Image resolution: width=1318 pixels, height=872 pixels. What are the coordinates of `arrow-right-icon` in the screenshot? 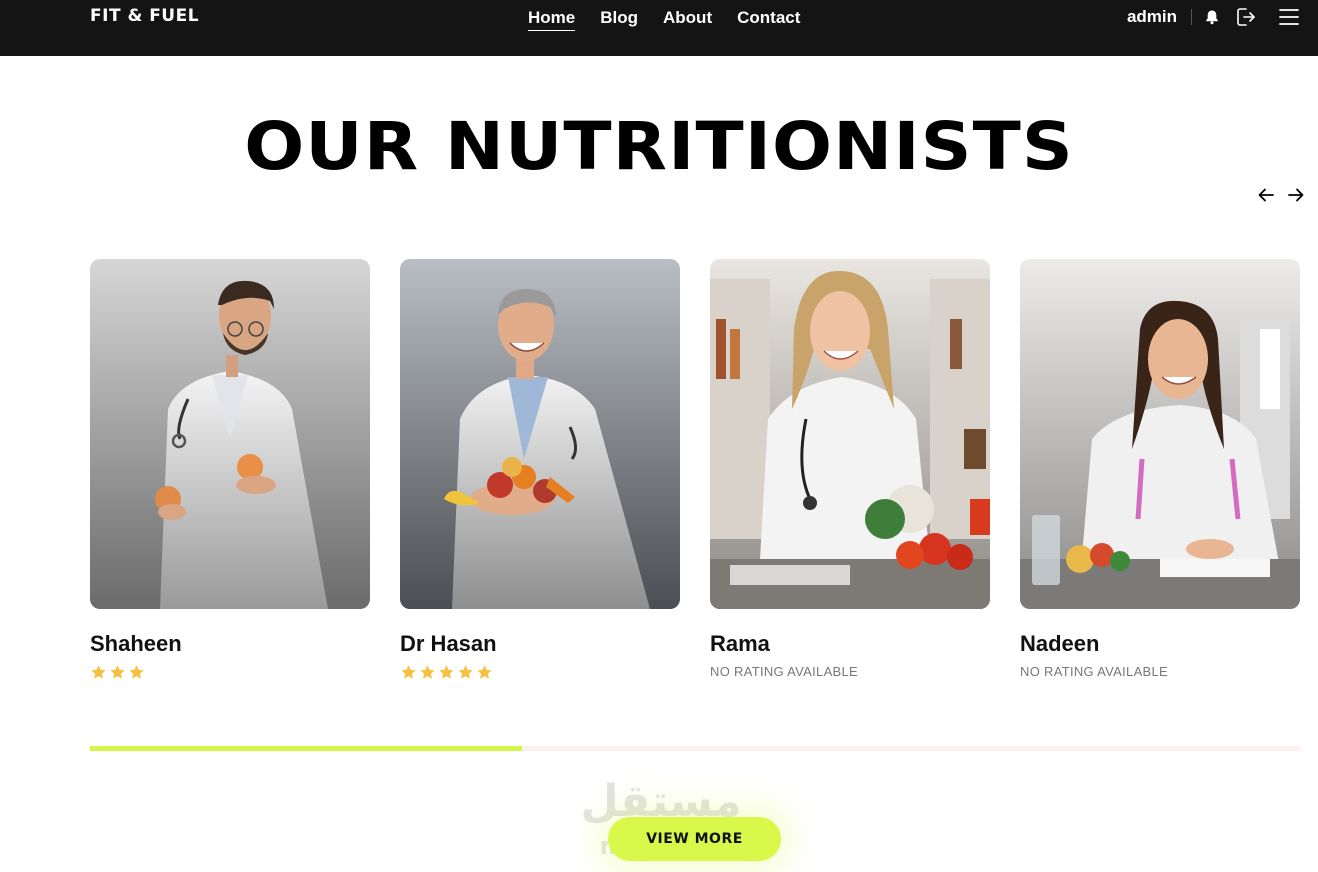 It's located at (1296, 195).